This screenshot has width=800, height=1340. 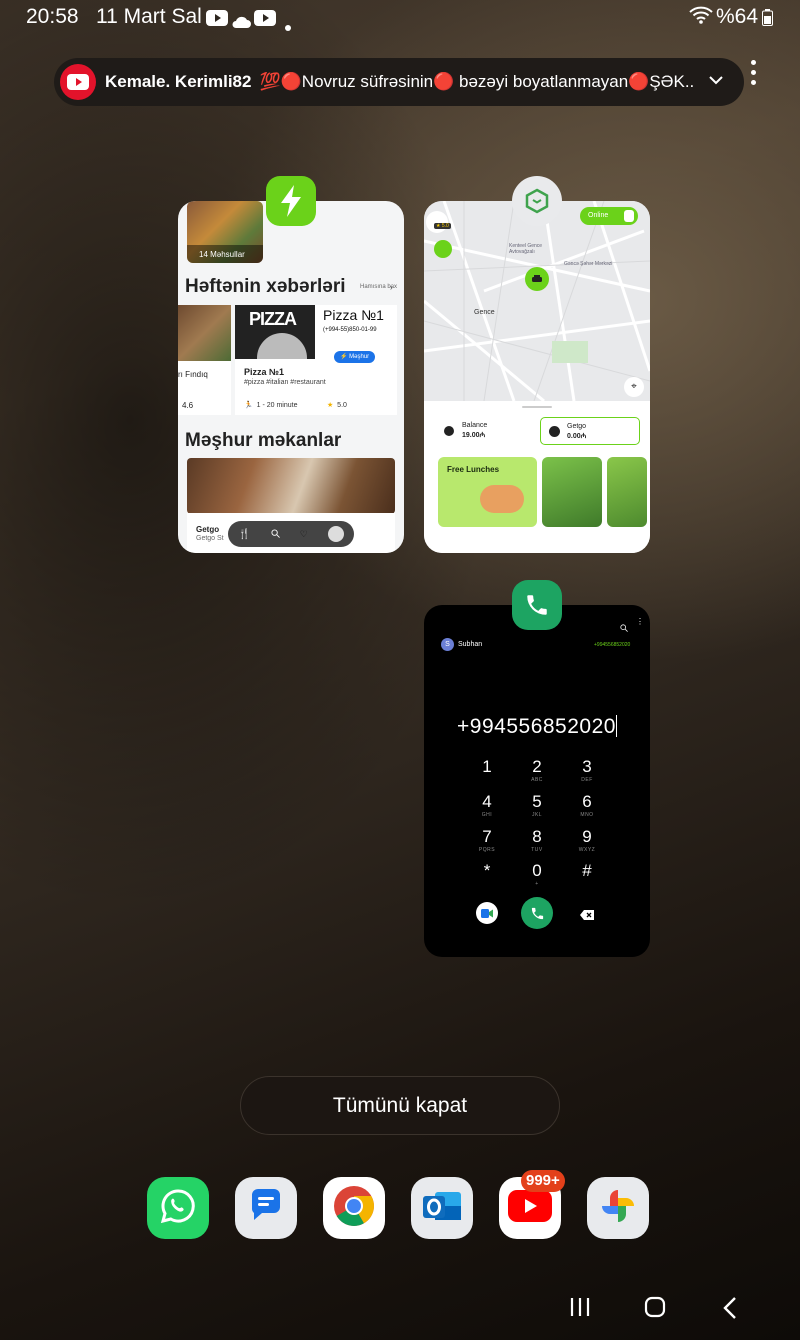 I want to click on outlook-icon, so click(x=442, y=1208).